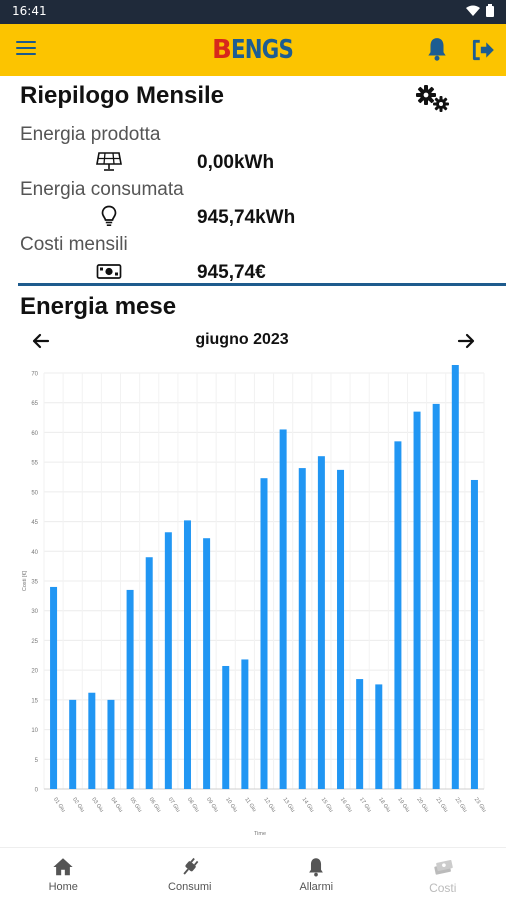 The image size is (506, 900). What do you see at coordinates (212, 805) in the screenshot?
I see `x-tick-label: 09 Giu` at bounding box center [212, 805].